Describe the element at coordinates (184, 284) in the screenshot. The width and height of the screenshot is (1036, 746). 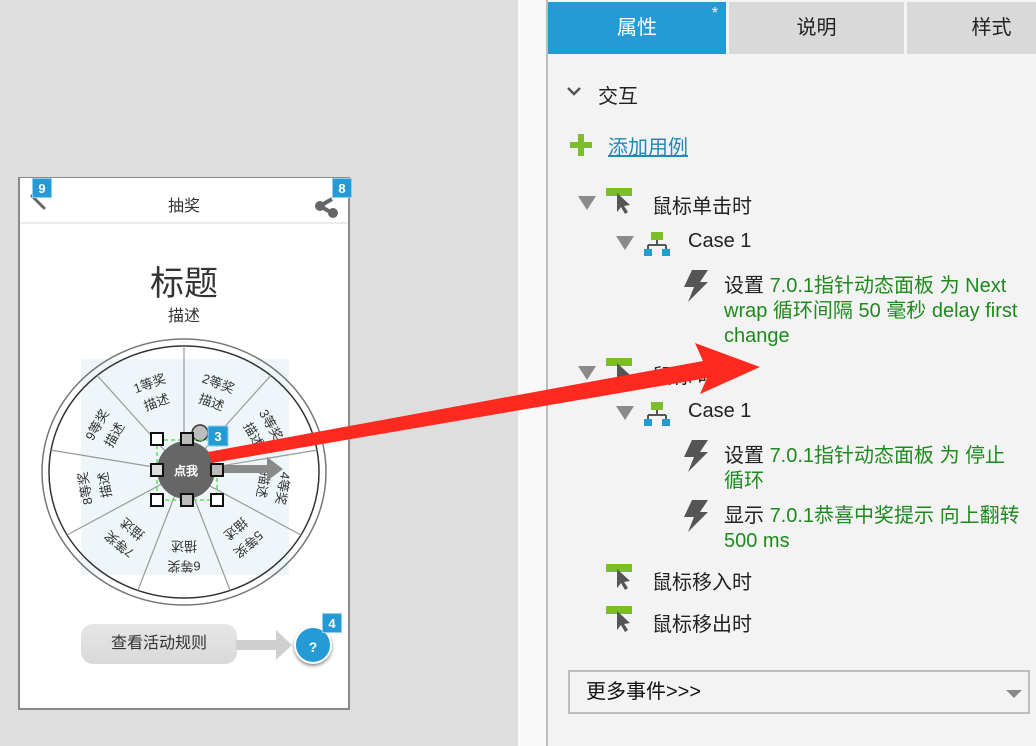
I see `page-heading: 标题` at that location.